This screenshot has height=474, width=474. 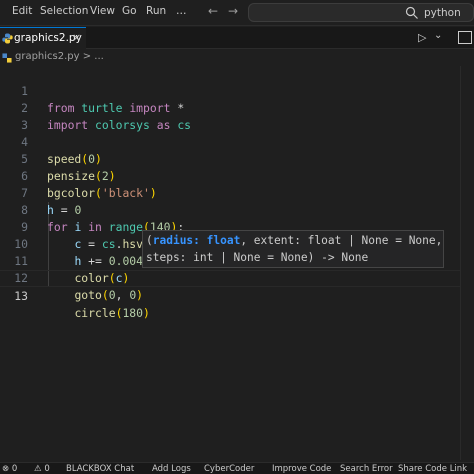 I want to click on status-blackbox-chat: BLACKBOX Chat, so click(x=100, y=469).